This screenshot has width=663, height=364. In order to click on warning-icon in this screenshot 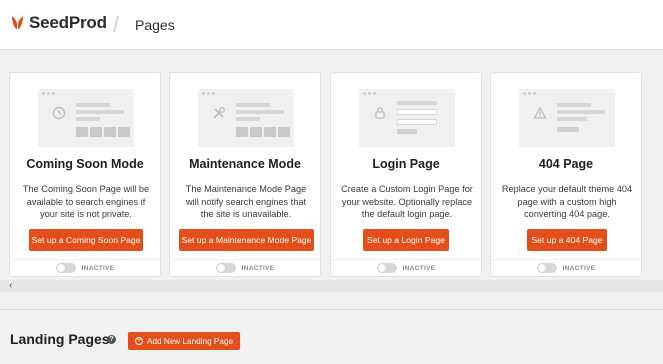, I will do `click(540, 112)`.